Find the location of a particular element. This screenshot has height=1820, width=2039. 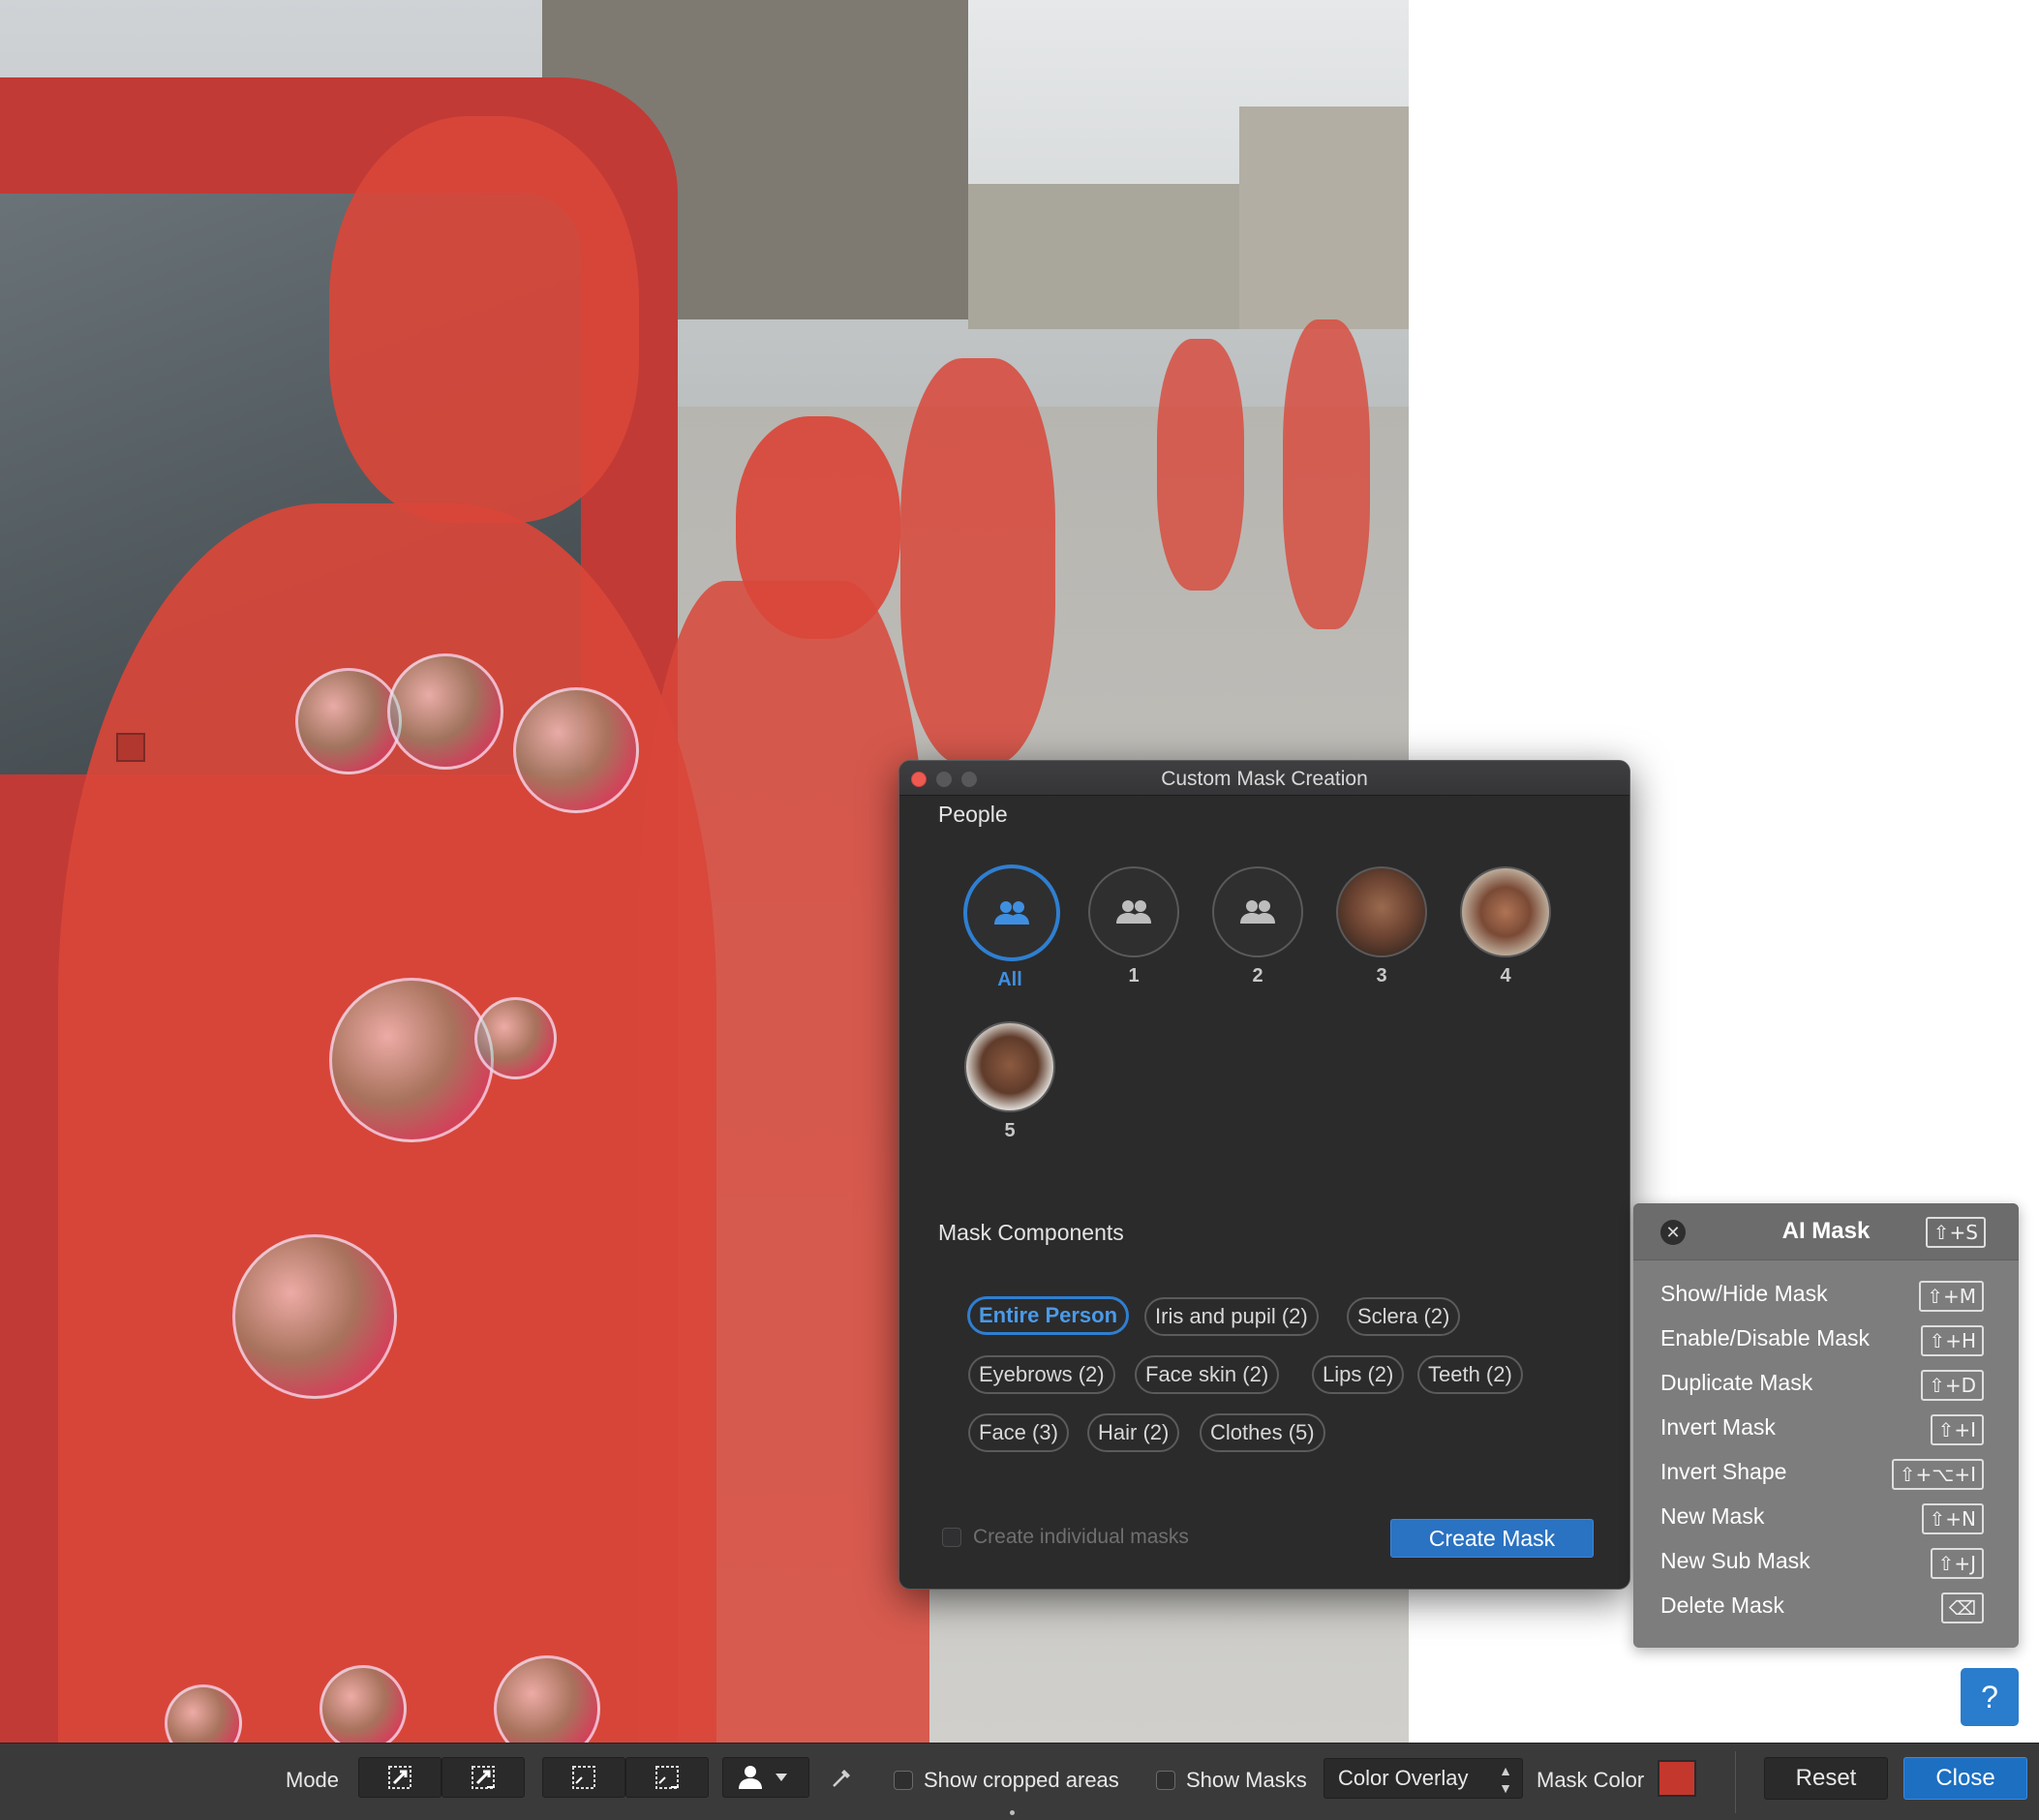

person-1: 1 is located at coordinates (1133, 926).